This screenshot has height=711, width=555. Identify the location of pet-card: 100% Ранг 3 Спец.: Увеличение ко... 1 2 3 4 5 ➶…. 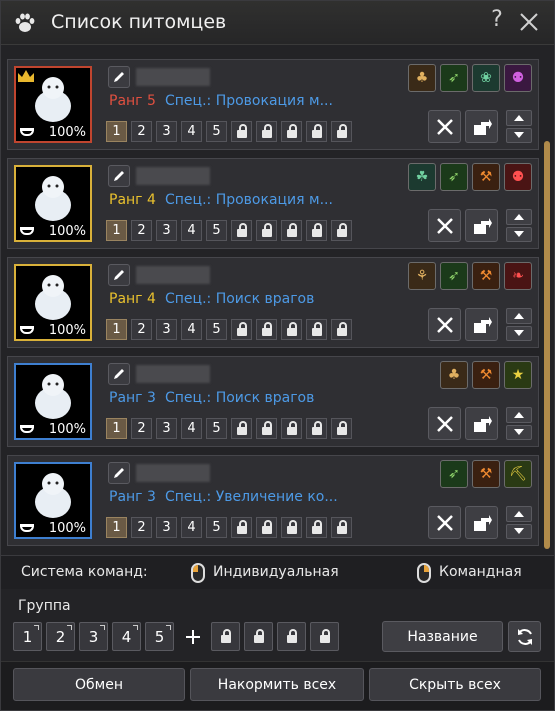
(273, 500).